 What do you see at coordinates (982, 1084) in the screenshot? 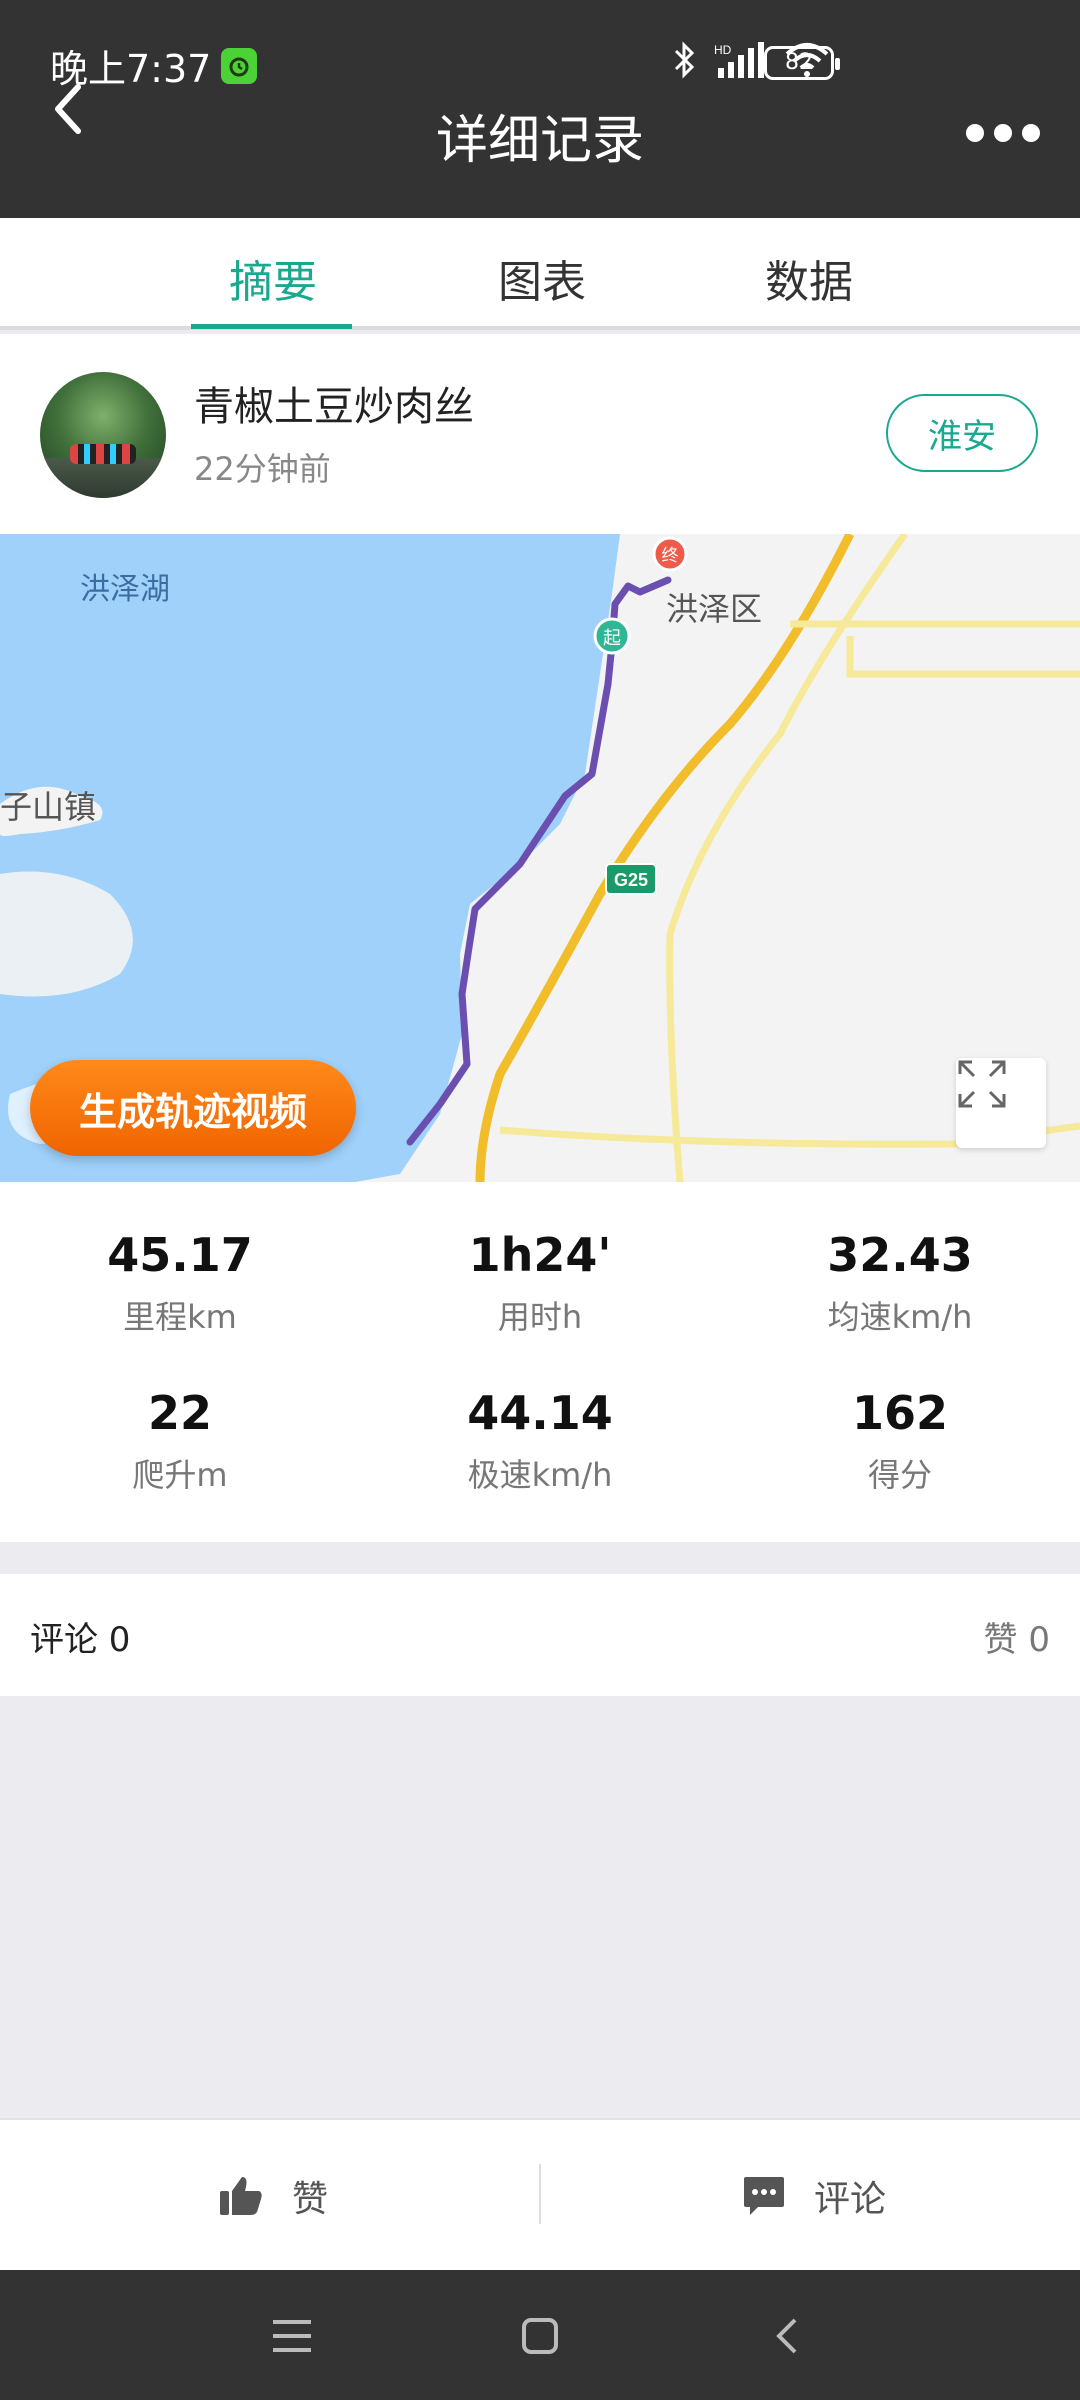
I see `expand-icon` at bounding box center [982, 1084].